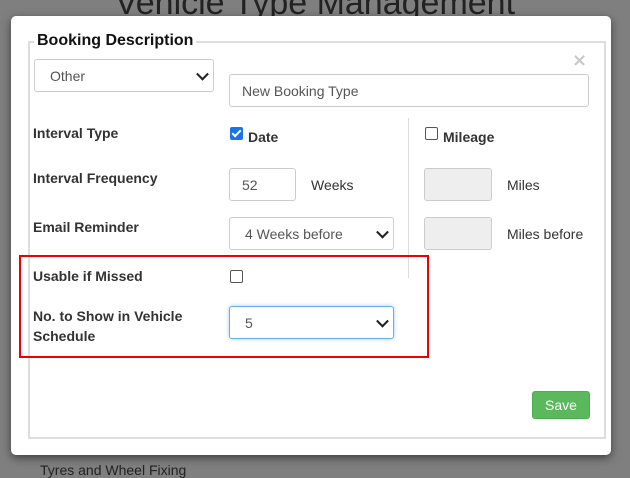 This screenshot has height=478, width=630. What do you see at coordinates (262, 184) in the screenshot?
I see `frequency-input: 52` at bounding box center [262, 184].